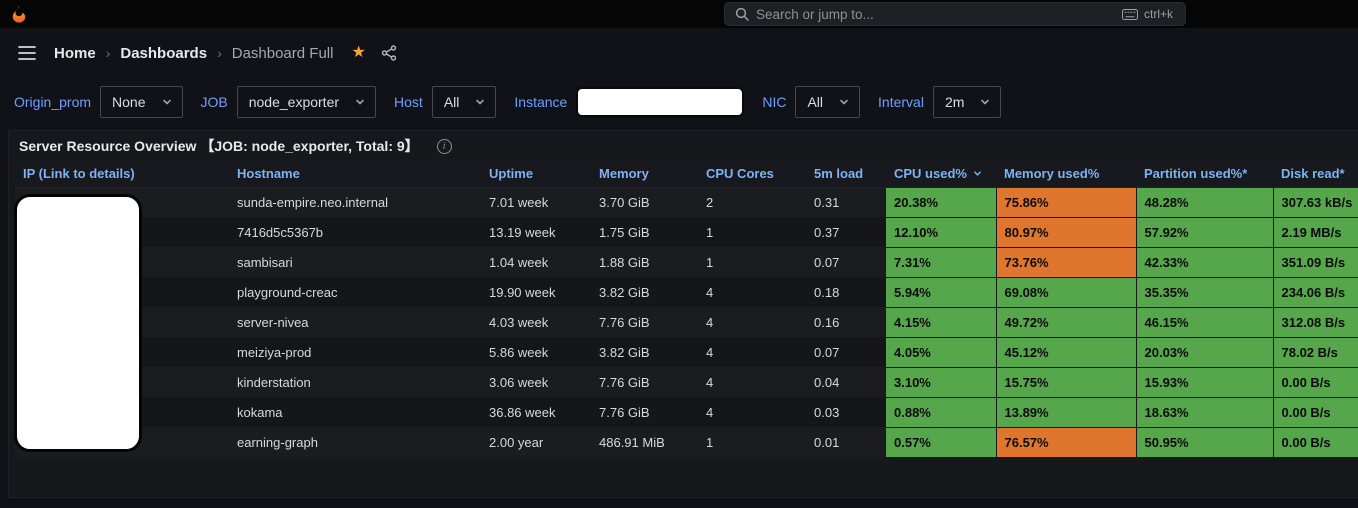 The image size is (1358, 508). What do you see at coordinates (274, 382) in the screenshot?
I see `hostname-cell: kinderstation` at bounding box center [274, 382].